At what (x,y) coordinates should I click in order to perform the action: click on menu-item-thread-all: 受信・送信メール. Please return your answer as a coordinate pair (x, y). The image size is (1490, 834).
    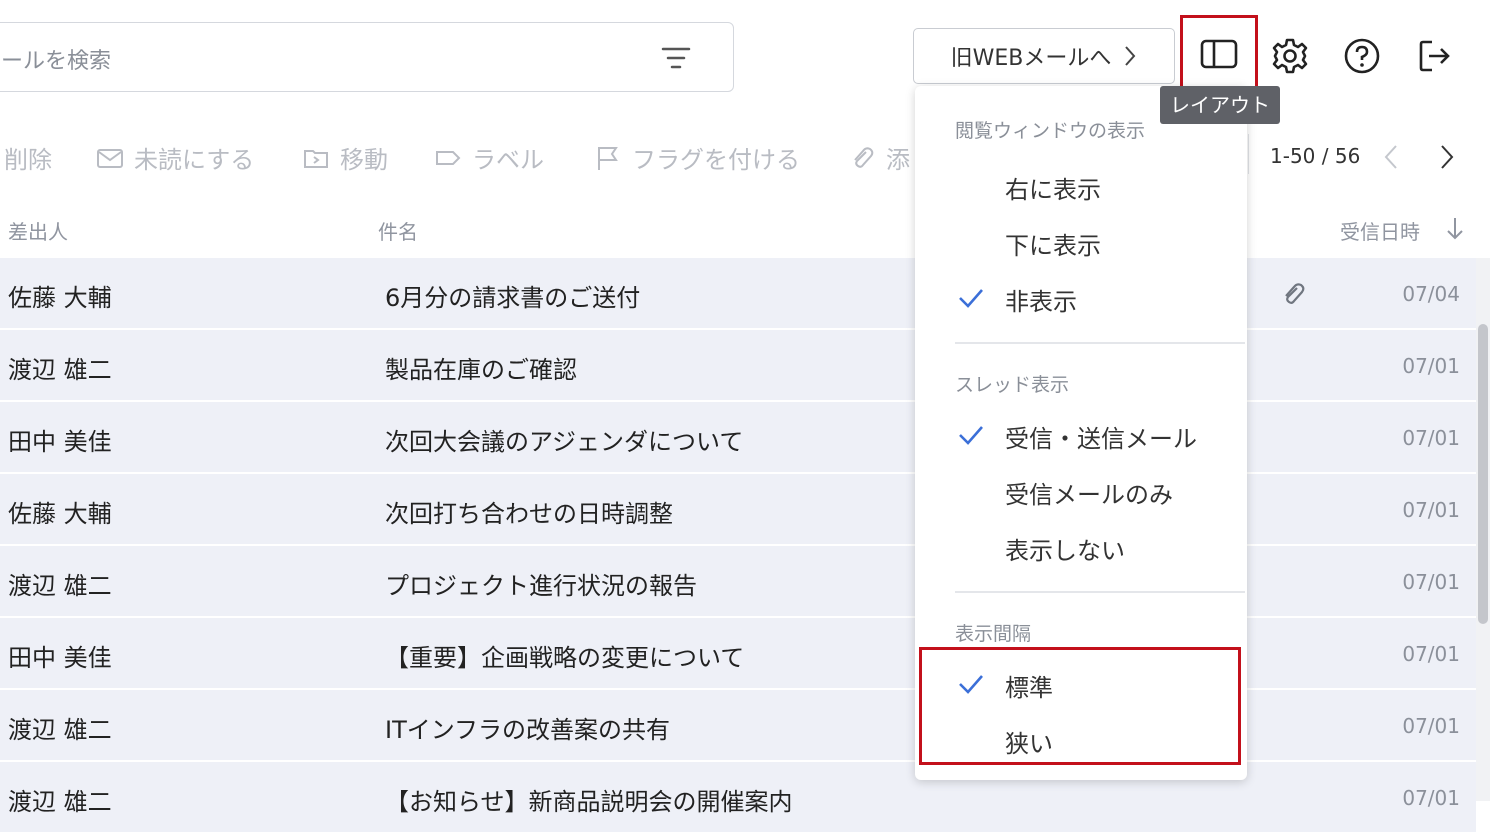
    Looking at the image, I should click on (1081, 435).